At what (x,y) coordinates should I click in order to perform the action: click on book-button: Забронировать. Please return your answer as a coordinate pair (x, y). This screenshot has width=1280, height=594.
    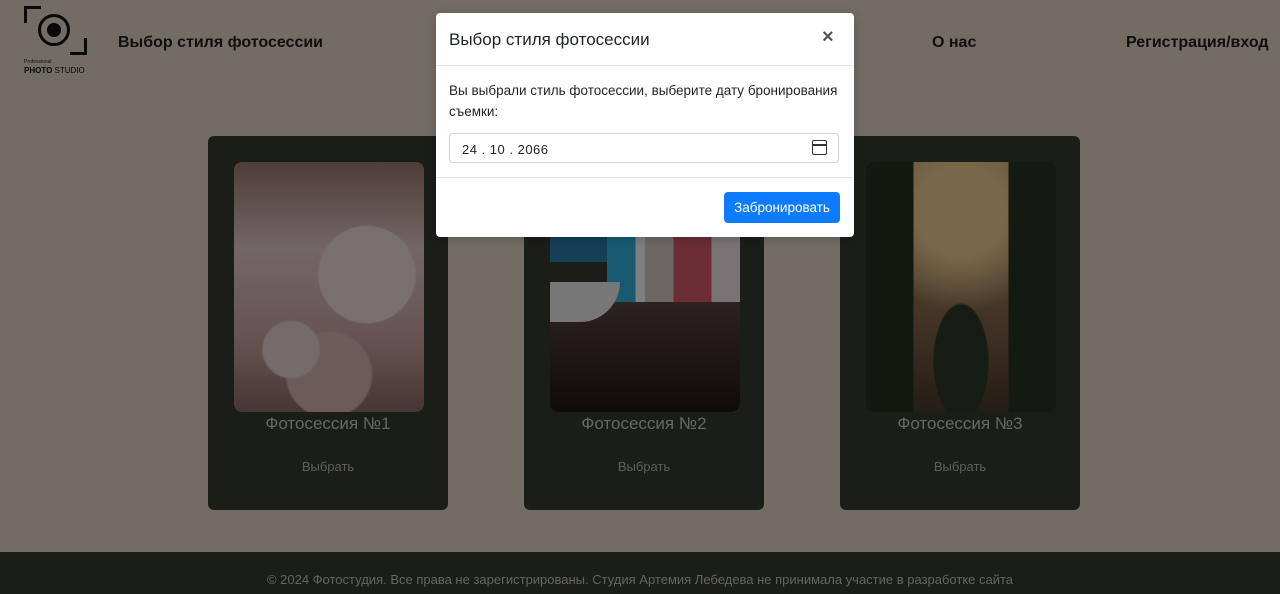
    Looking at the image, I should click on (782, 207).